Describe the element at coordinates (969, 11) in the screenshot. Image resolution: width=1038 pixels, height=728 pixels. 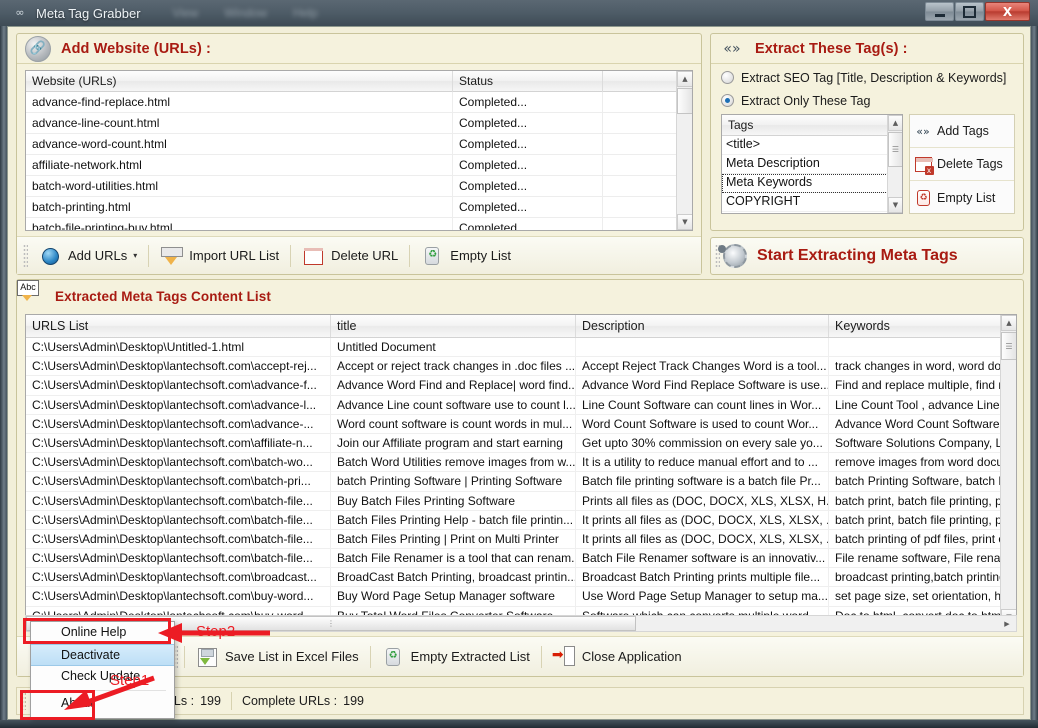
I see `maximize-button` at that location.